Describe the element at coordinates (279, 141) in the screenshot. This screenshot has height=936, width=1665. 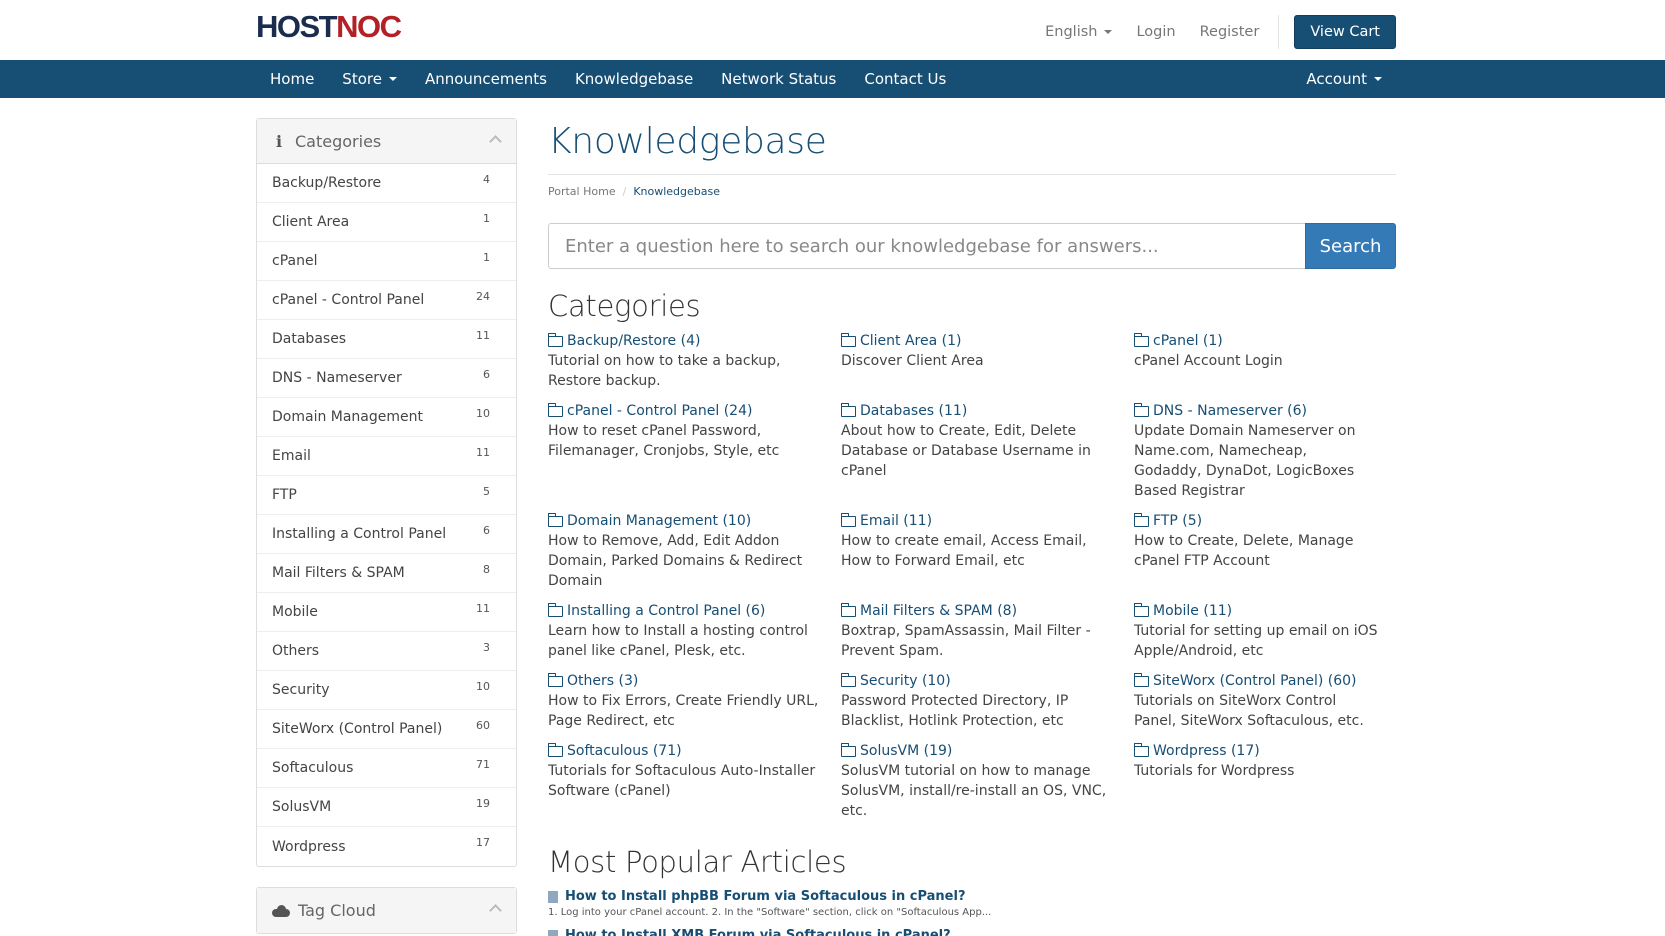
I see `info-icon: i` at that location.